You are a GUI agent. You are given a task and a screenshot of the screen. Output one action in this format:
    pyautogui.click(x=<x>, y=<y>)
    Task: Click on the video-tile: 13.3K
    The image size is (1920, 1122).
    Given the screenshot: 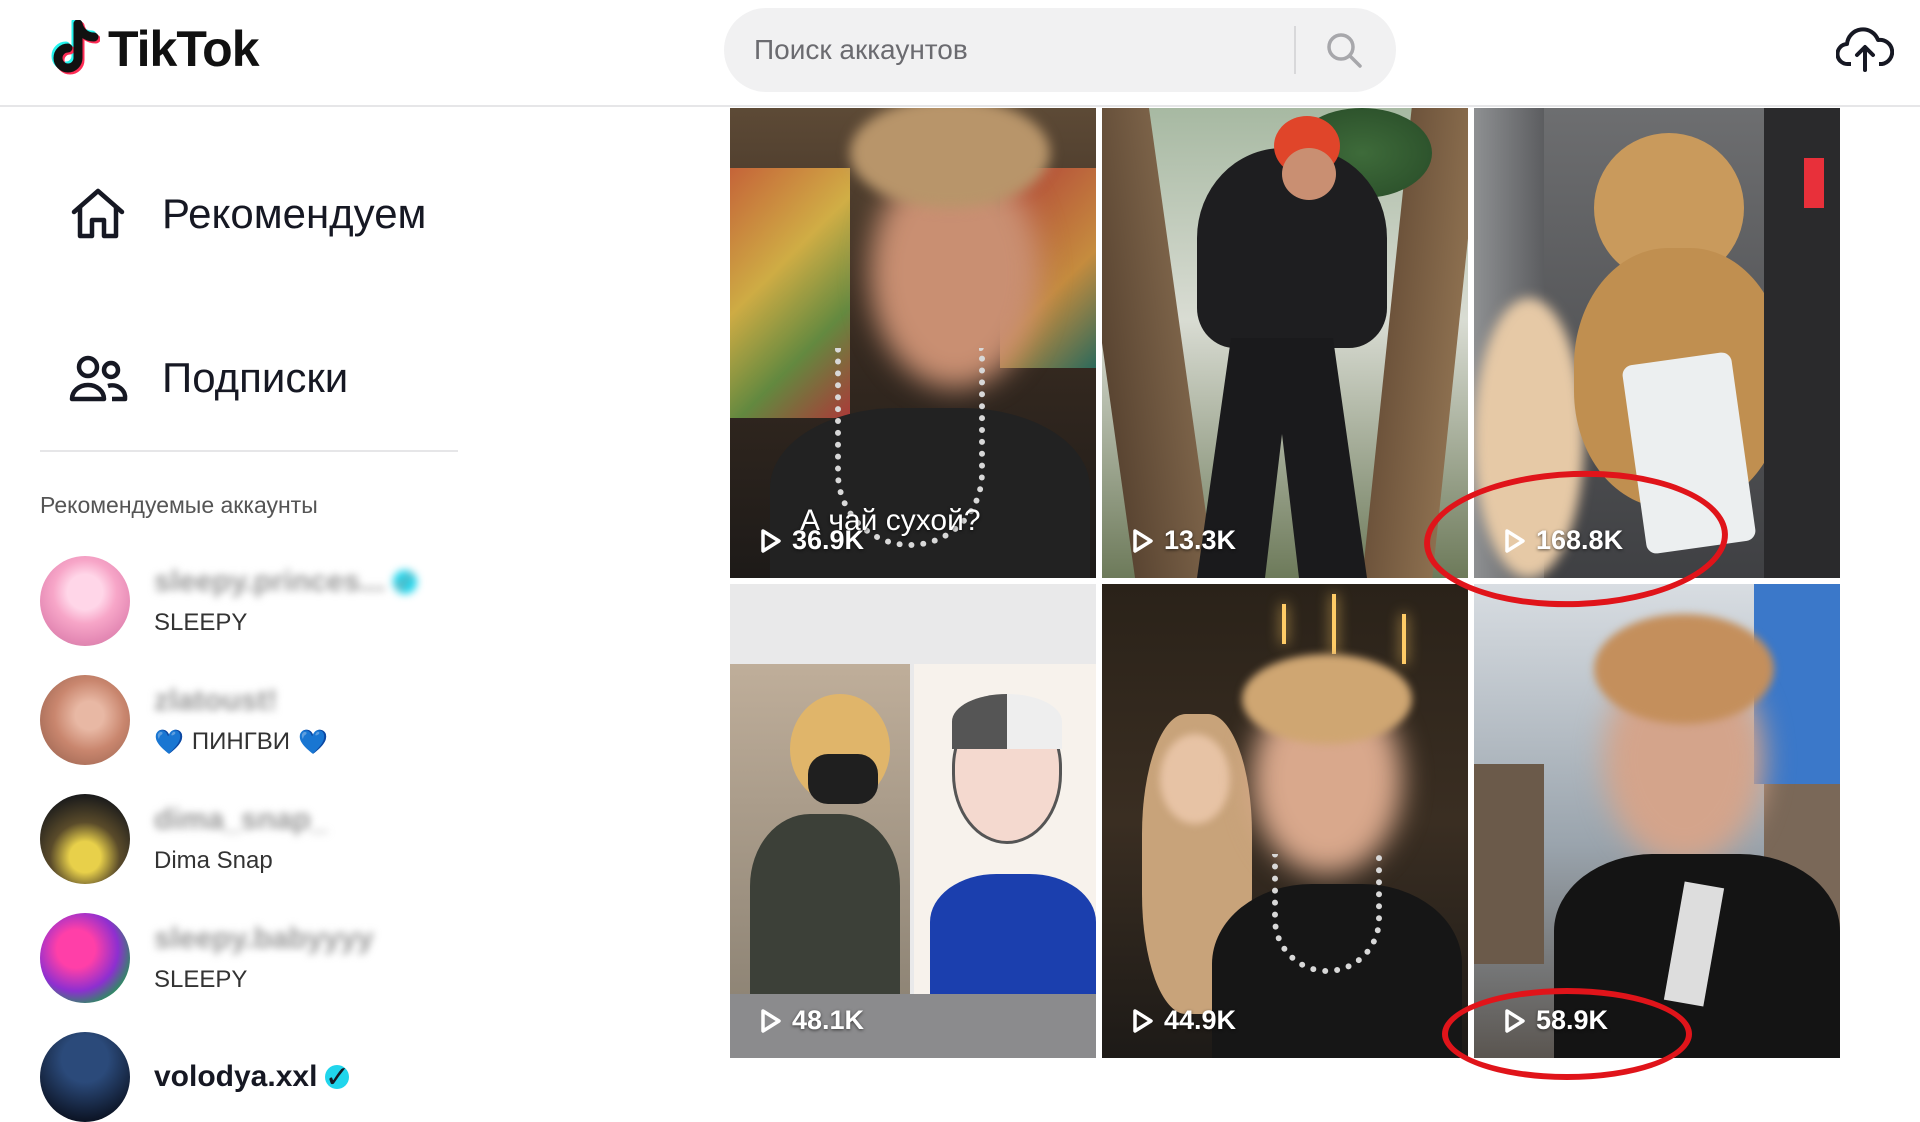 What is the action you would take?
    pyautogui.click(x=1285, y=343)
    